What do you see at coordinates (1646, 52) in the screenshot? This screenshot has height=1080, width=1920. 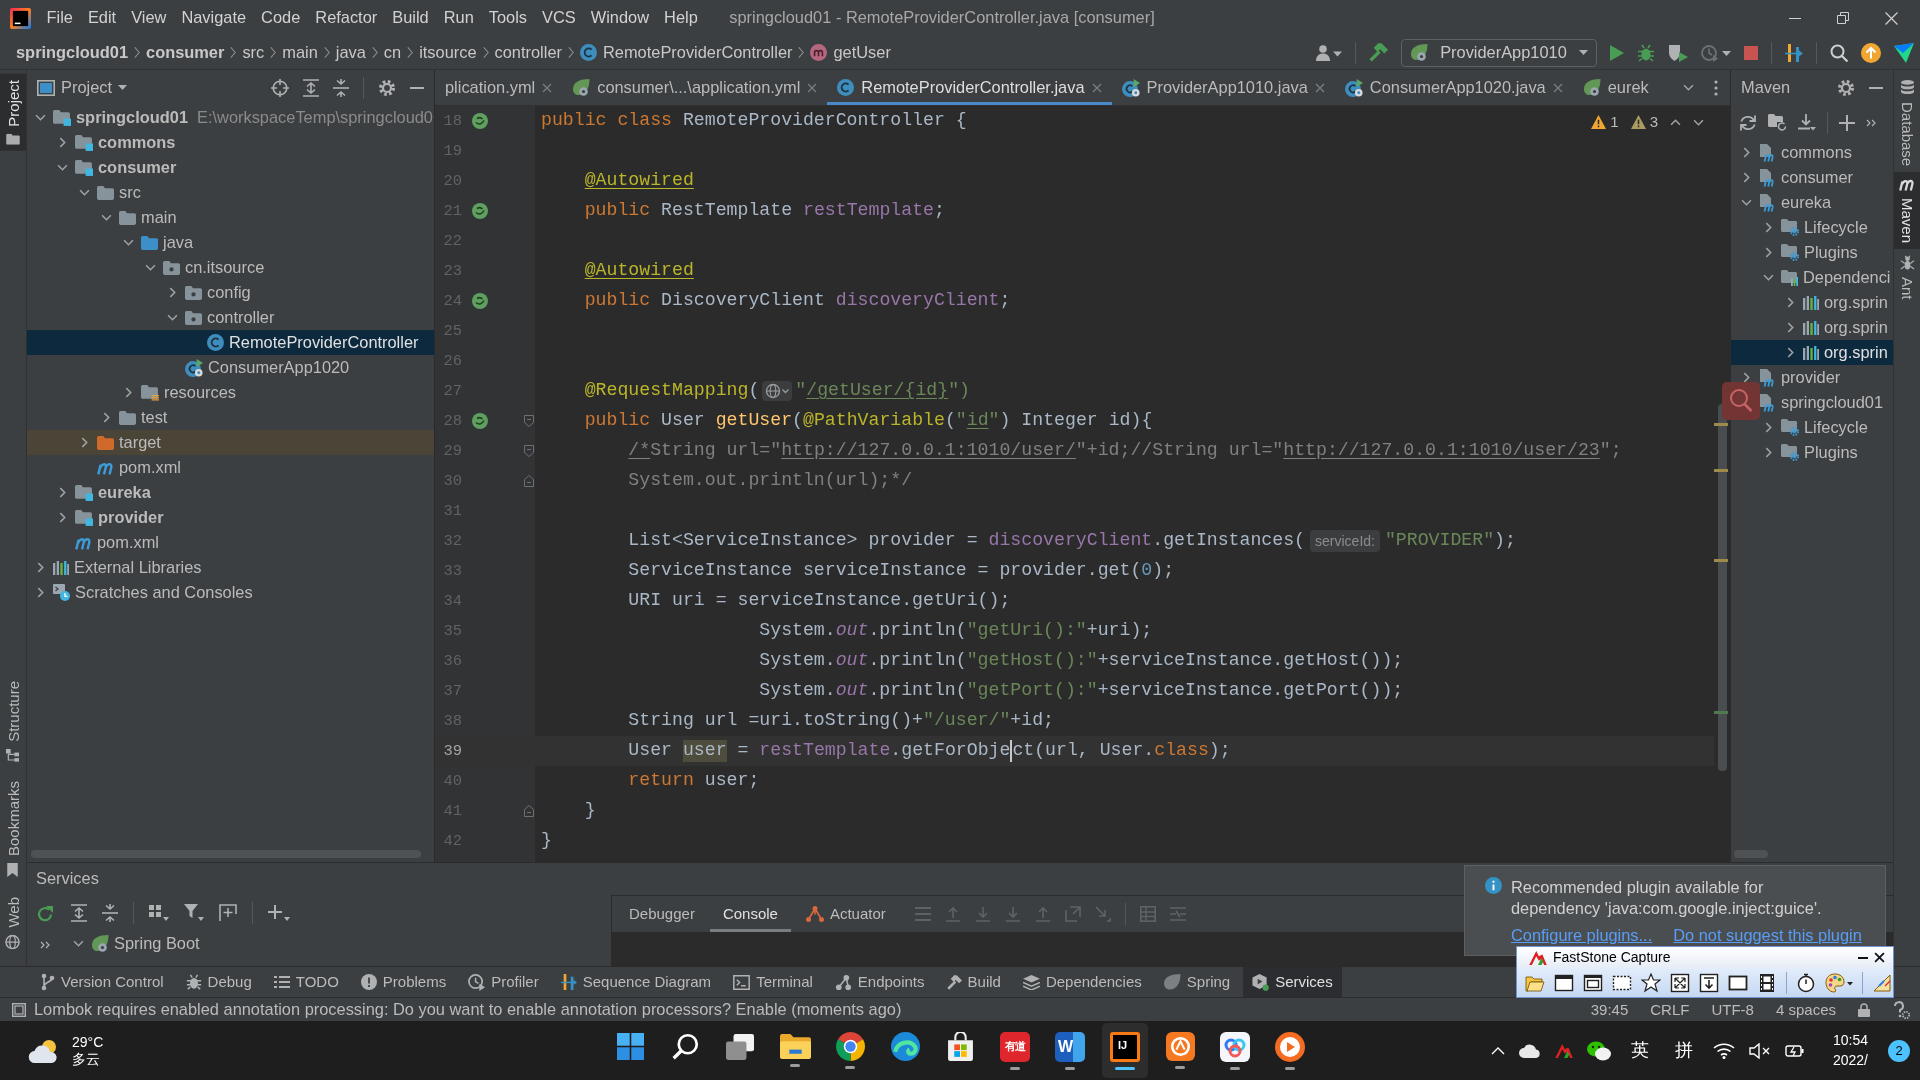 I see `bug-icon` at bounding box center [1646, 52].